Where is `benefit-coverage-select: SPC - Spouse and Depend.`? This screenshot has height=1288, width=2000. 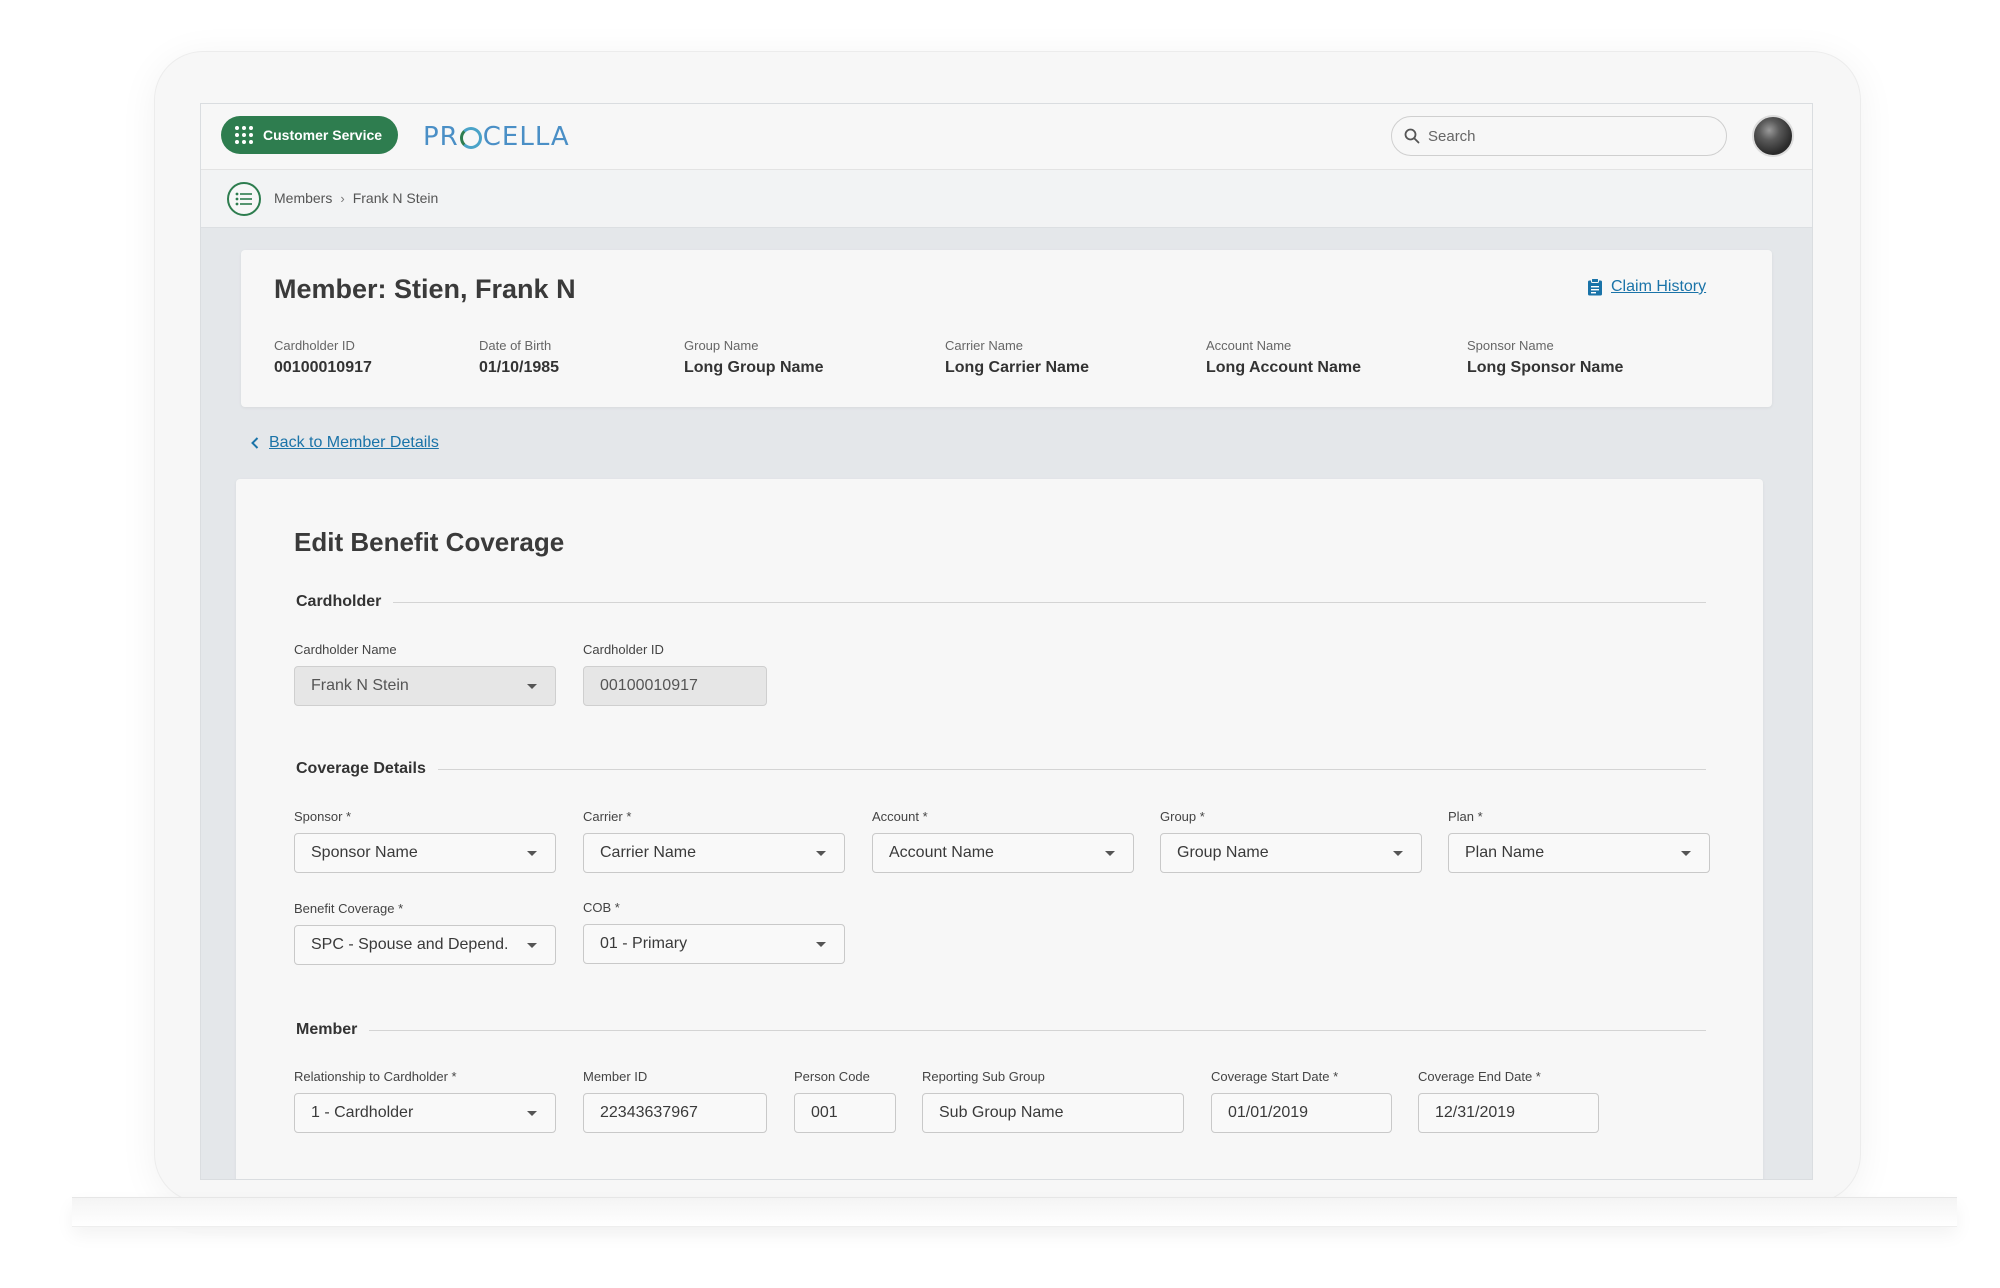 benefit-coverage-select: SPC - Spouse and Depend. is located at coordinates (425, 945).